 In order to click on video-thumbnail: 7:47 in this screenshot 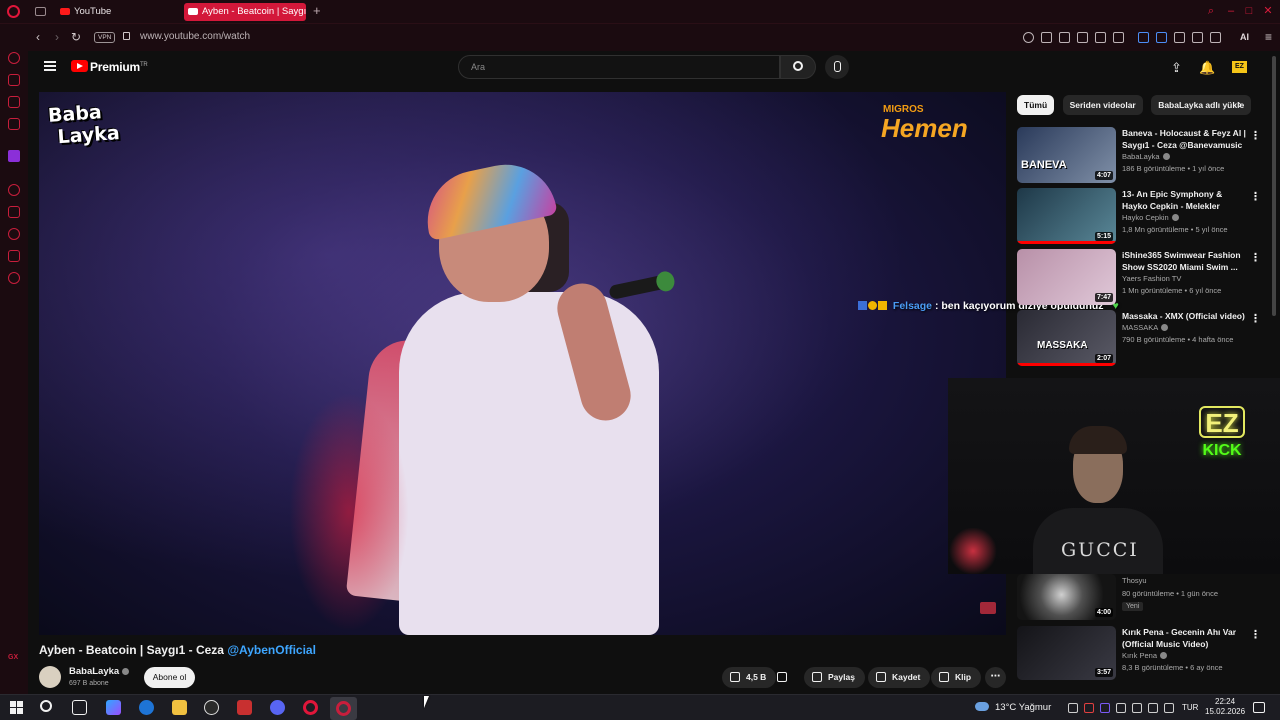, I will do `click(1066, 277)`.